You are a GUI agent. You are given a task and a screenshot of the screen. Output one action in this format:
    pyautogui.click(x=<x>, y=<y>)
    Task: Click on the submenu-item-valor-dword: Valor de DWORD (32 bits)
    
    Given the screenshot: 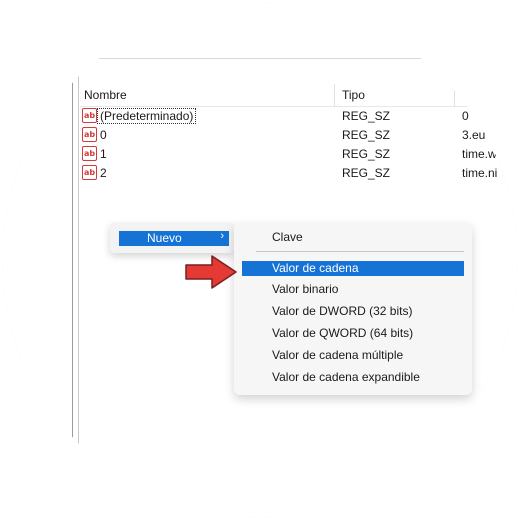 What is the action you would take?
    pyautogui.click(x=353, y=311)
    